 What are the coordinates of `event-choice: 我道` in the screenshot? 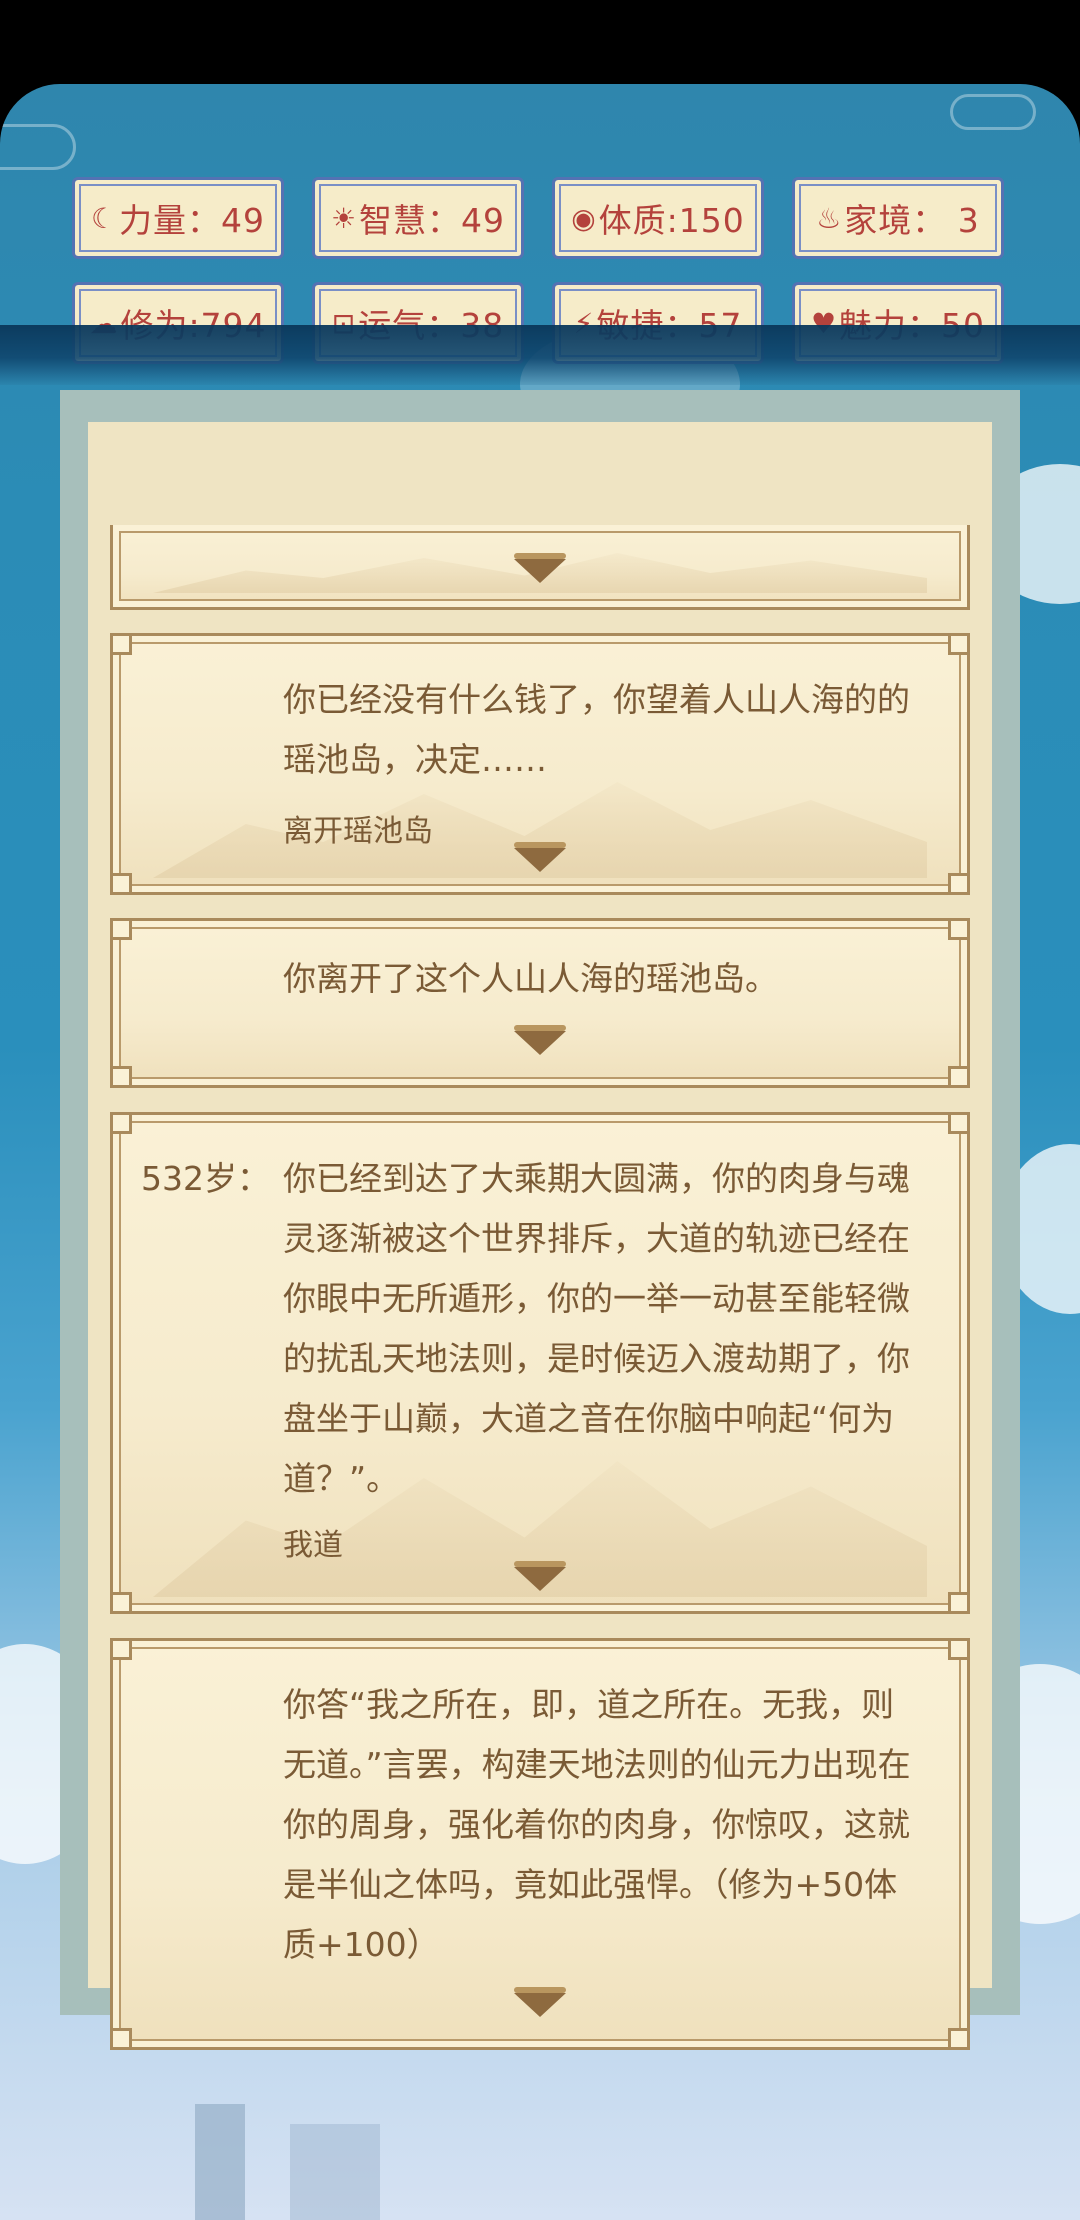 It's located at (313, 1542).